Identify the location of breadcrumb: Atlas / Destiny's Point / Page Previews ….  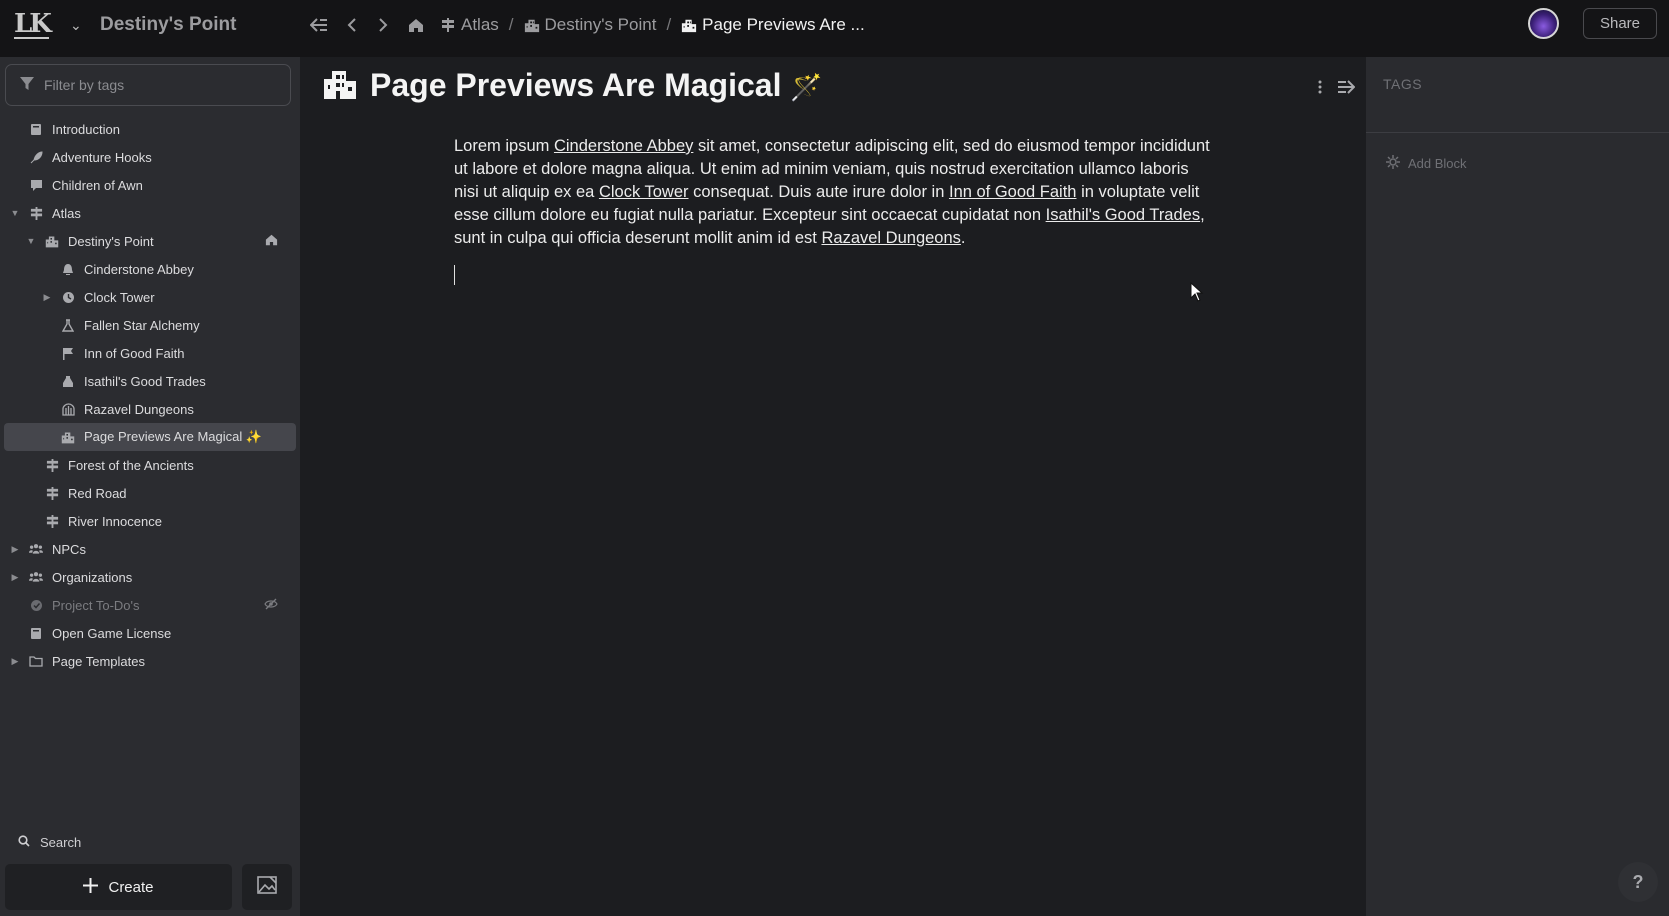
(652, 25).